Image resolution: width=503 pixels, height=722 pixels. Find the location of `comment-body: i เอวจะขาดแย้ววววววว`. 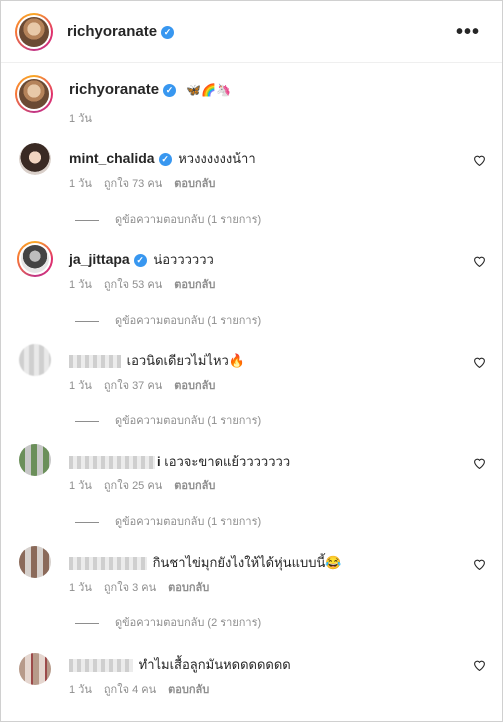

comment-body: i เอวจะขาดแย้ววววววว is located at coordinates (179, 461).